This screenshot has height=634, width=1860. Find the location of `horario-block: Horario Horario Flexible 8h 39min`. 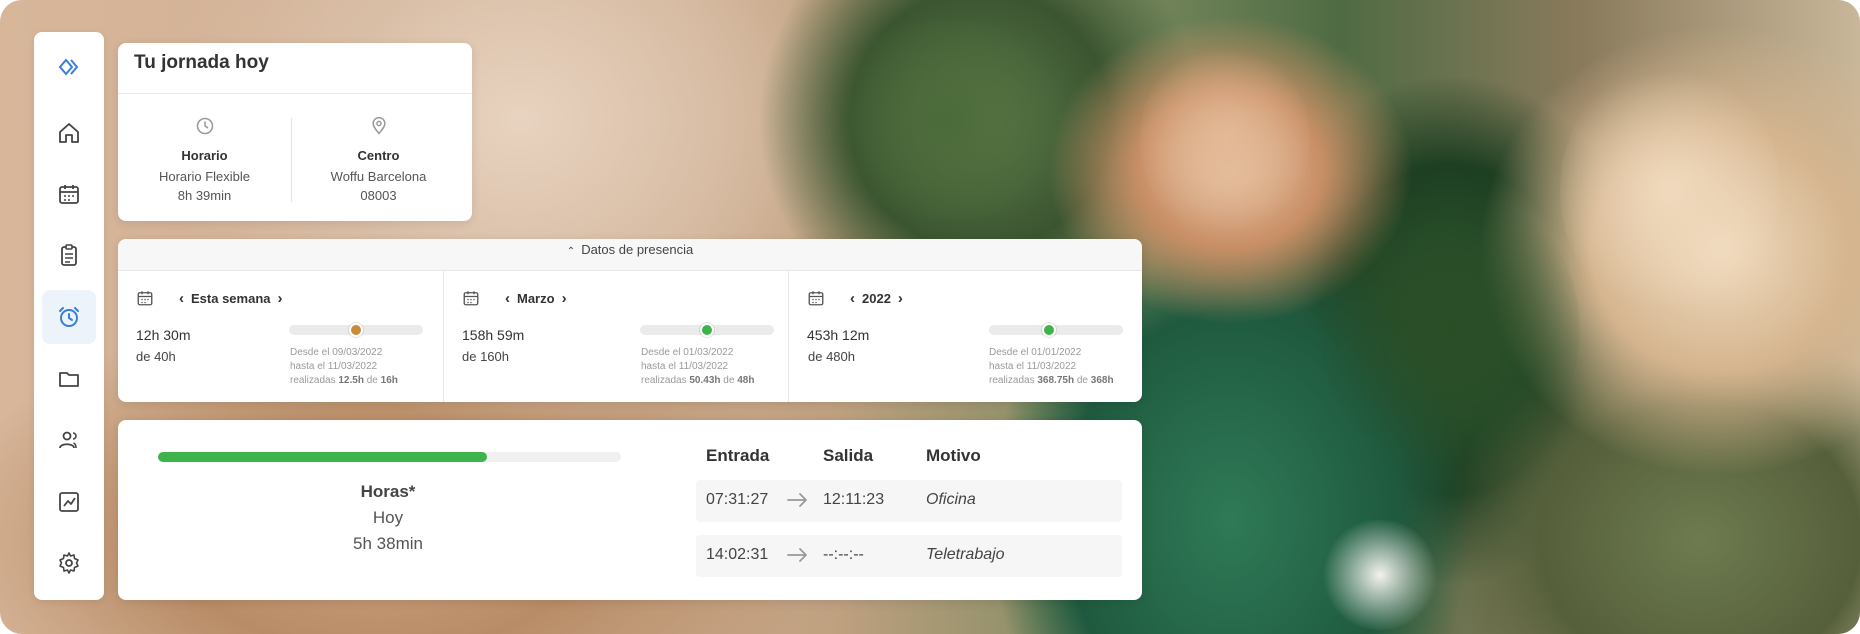

horario-block: Horario Horario Flexible 8h 39min is located at coordinates (204, 160).